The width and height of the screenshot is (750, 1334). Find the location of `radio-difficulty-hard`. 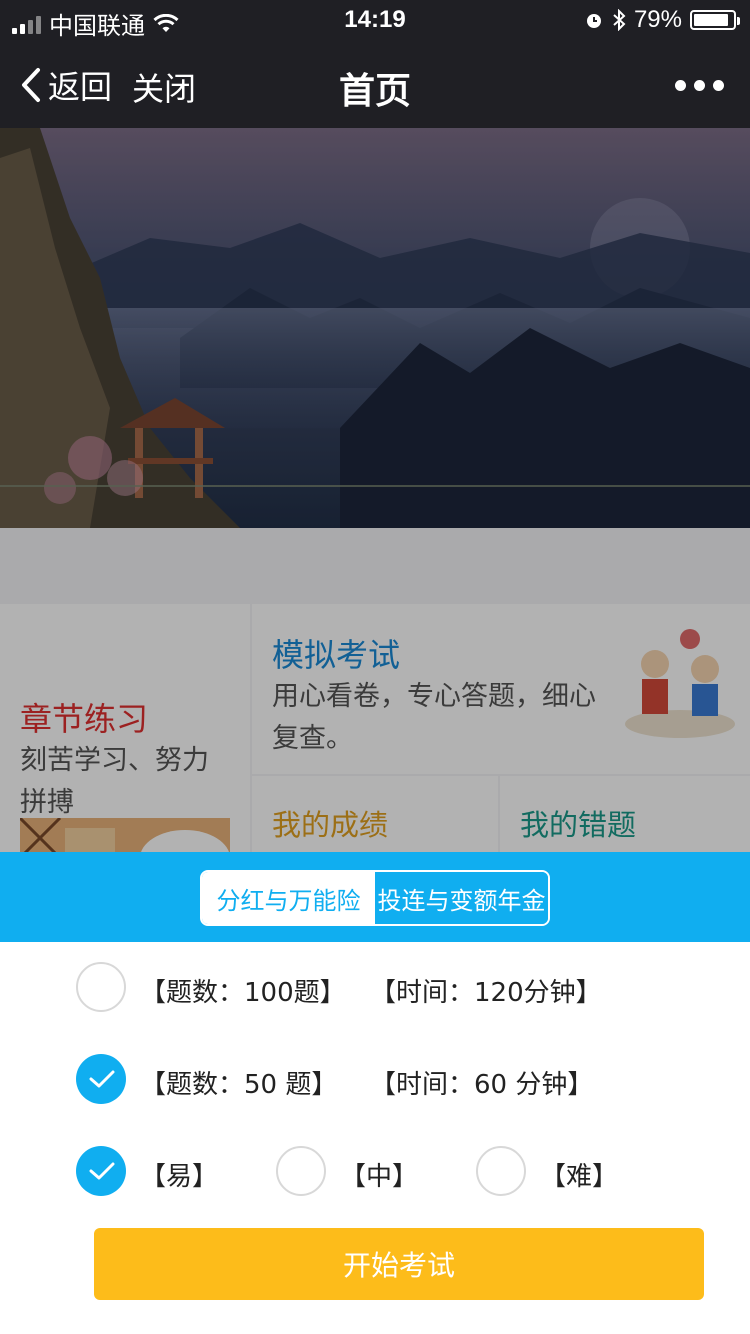

radio-difficulty-hard is located at coordinates (501, 1171).